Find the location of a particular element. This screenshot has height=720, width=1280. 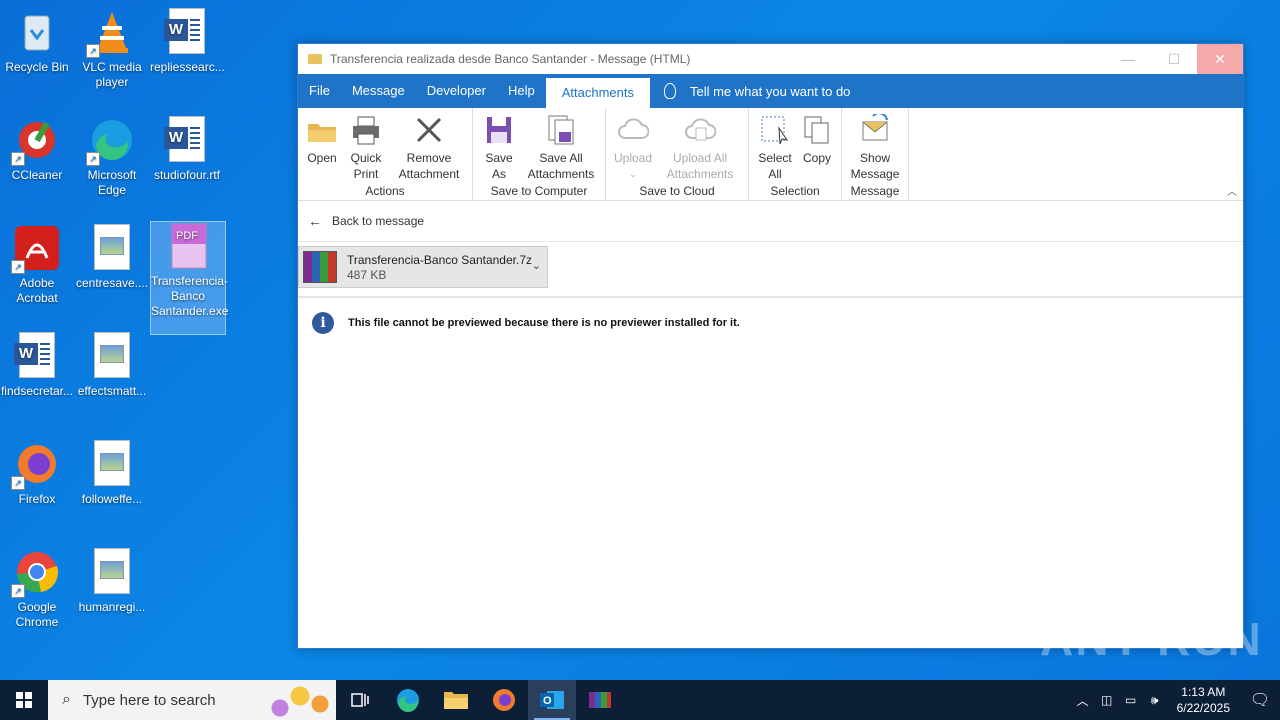

folder-icon is located at coordinates (456, 700).